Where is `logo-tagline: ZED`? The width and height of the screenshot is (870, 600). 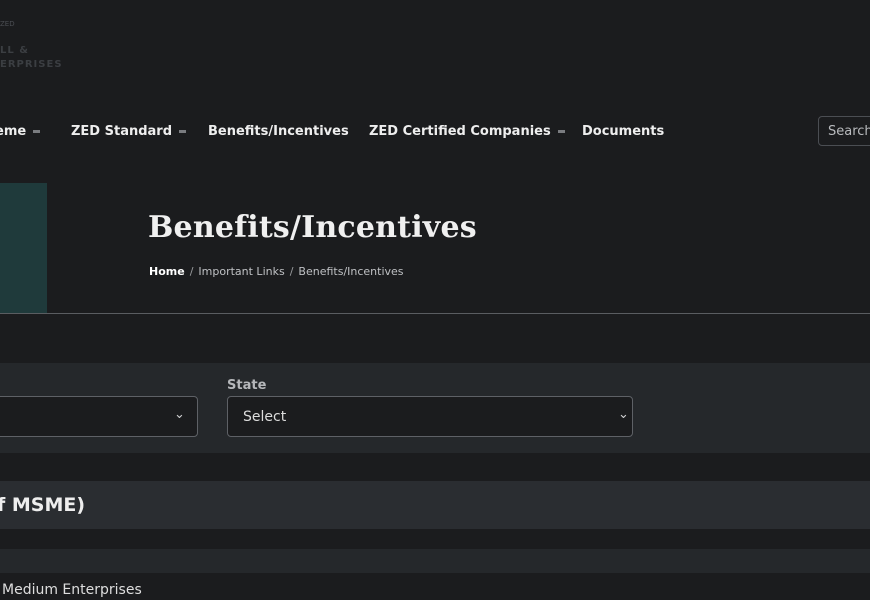 logo-tagline: ZED is located at coordinates (7, 24).